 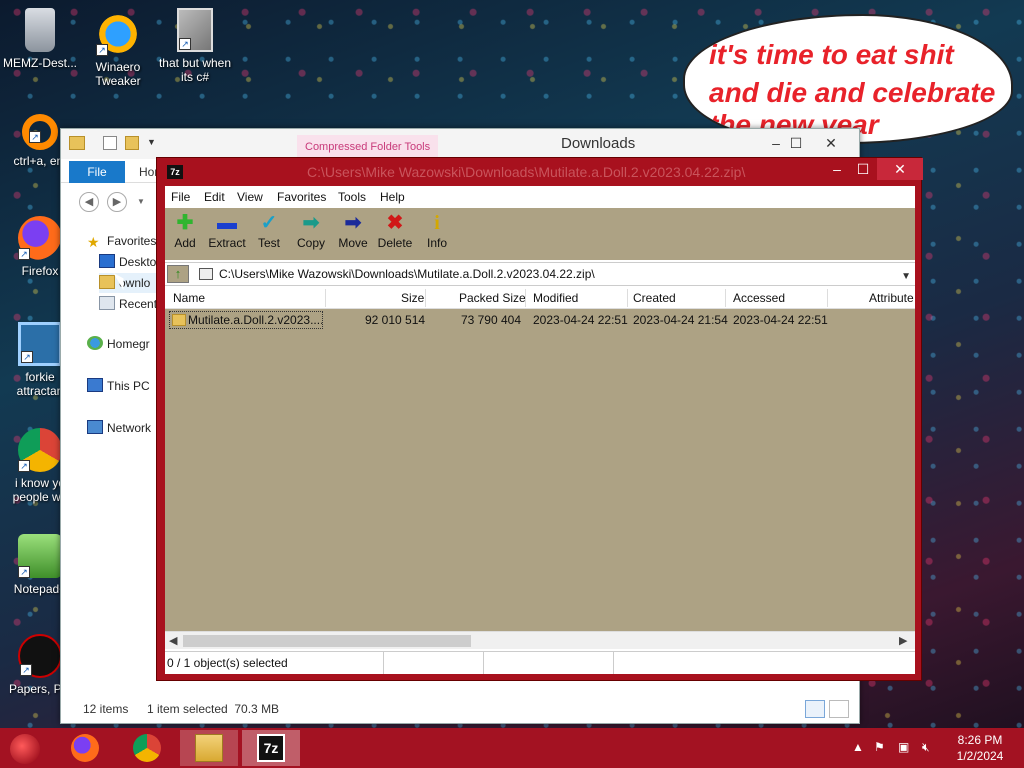 I want to click on tree-item-this-pc: This PC, so click(x=118, y=386).